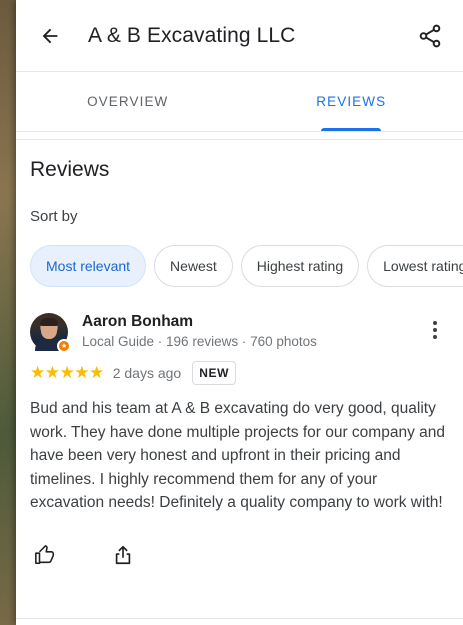 This screenshot has width=463, height=625. I want to click on tab-overview: OVERVIEW, so click(128, 101).